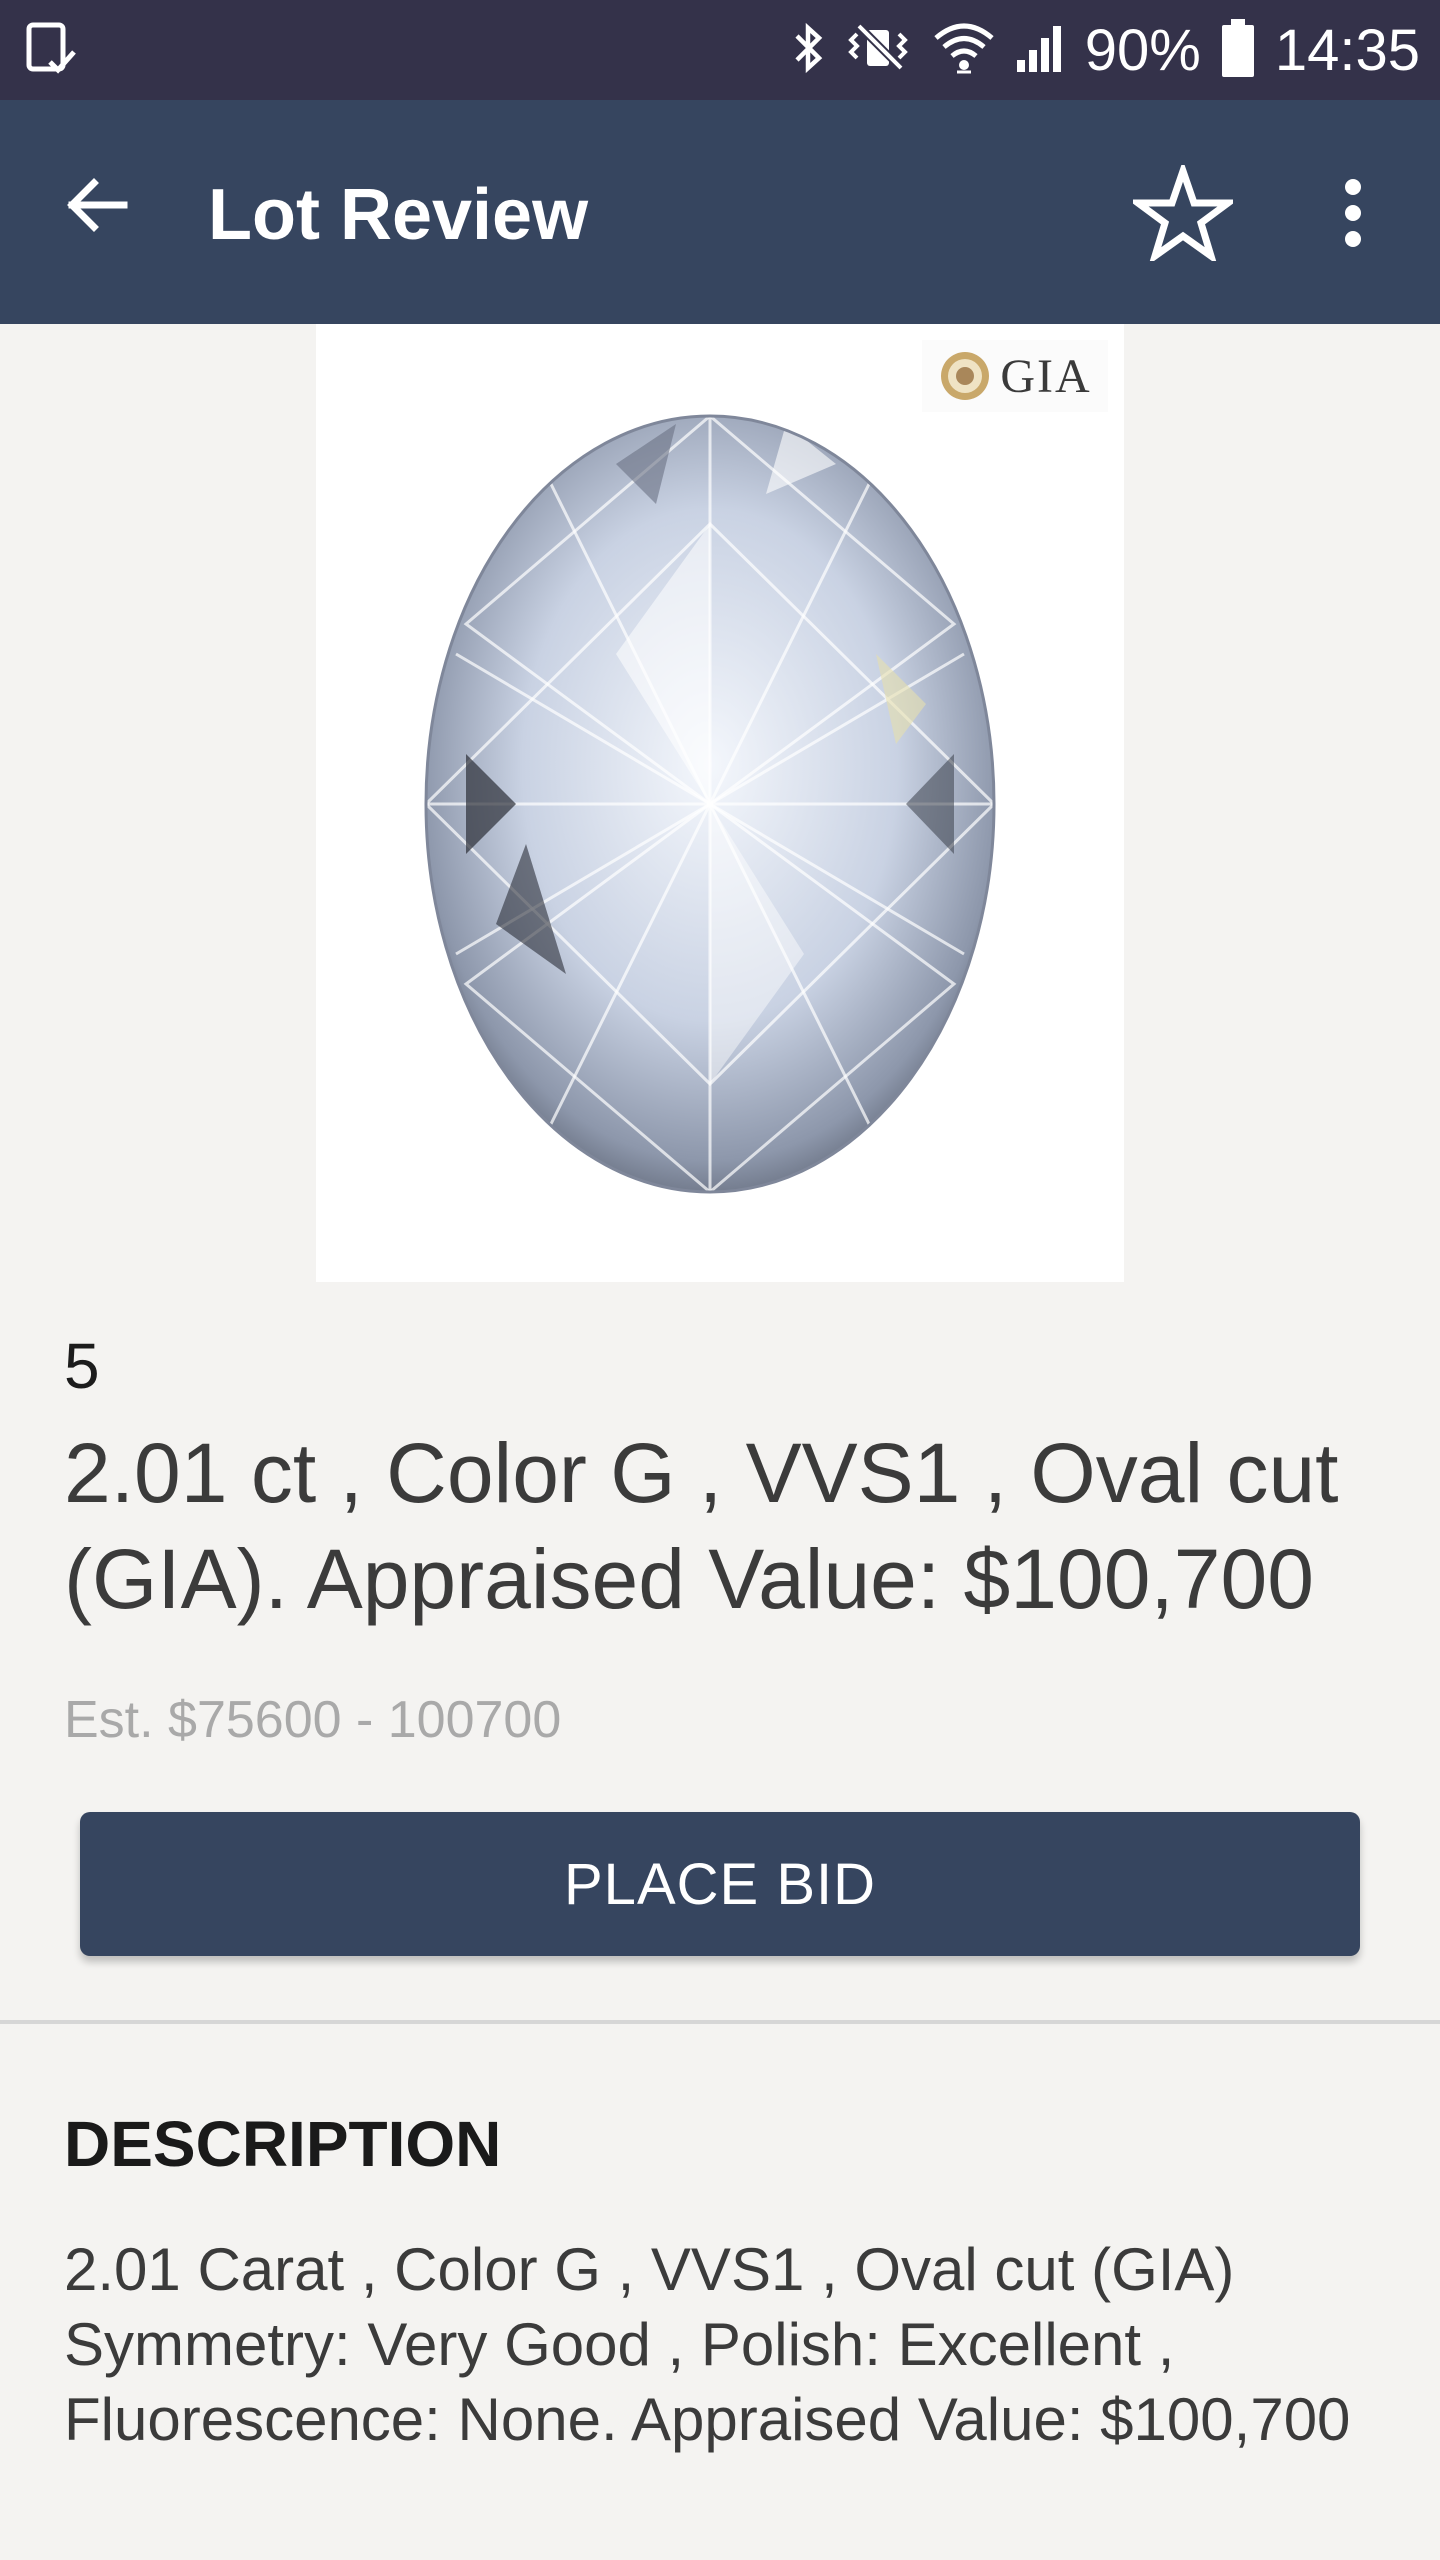  I want to click on more-options-button, so click(1353, 215).